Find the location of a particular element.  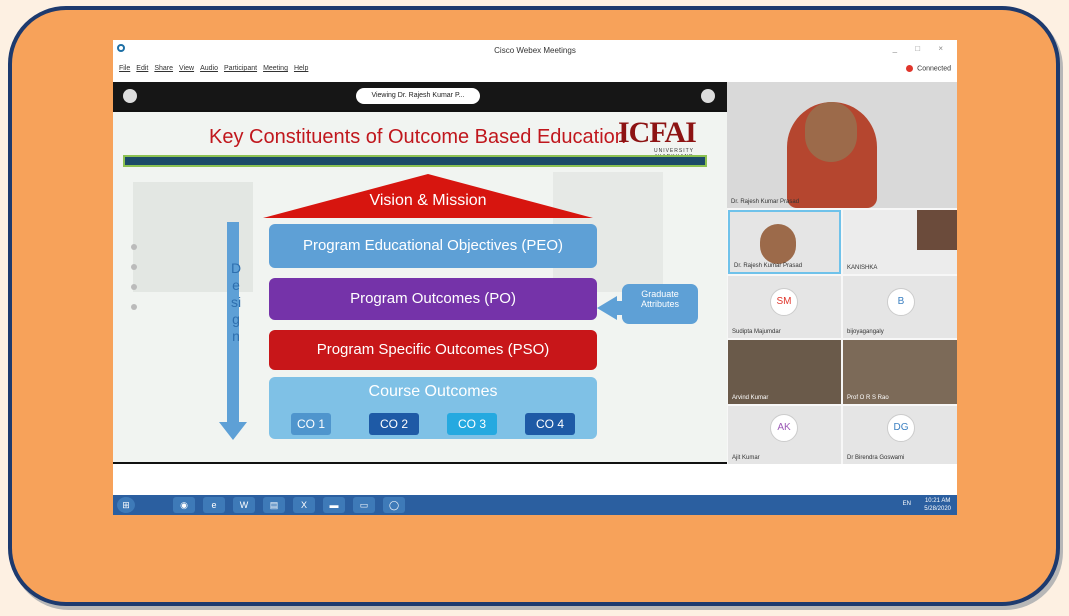

participant-tile: DG Dr Birendra Goswami is located at coordinates (900, 435).